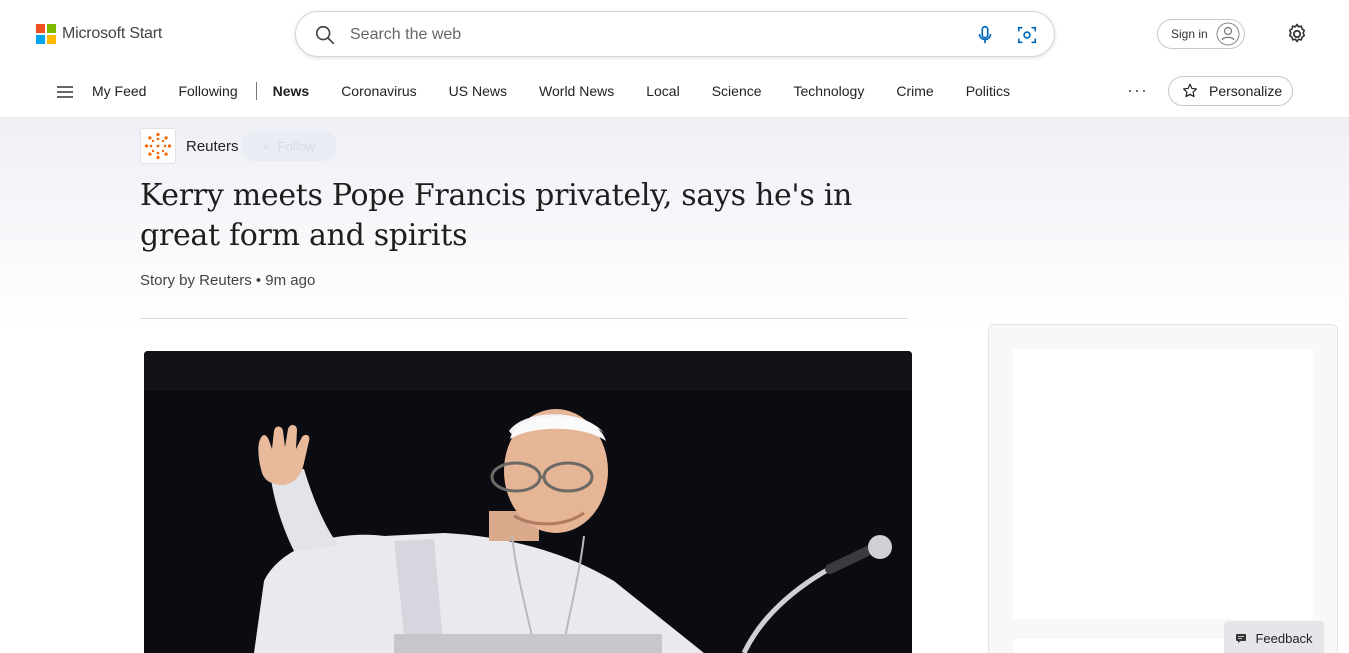  What do you see at coordinates (228, 280) in the screenshot?
I see `article-byline: Story by Reuters • 9m ago` at bounding box center [228, 280].